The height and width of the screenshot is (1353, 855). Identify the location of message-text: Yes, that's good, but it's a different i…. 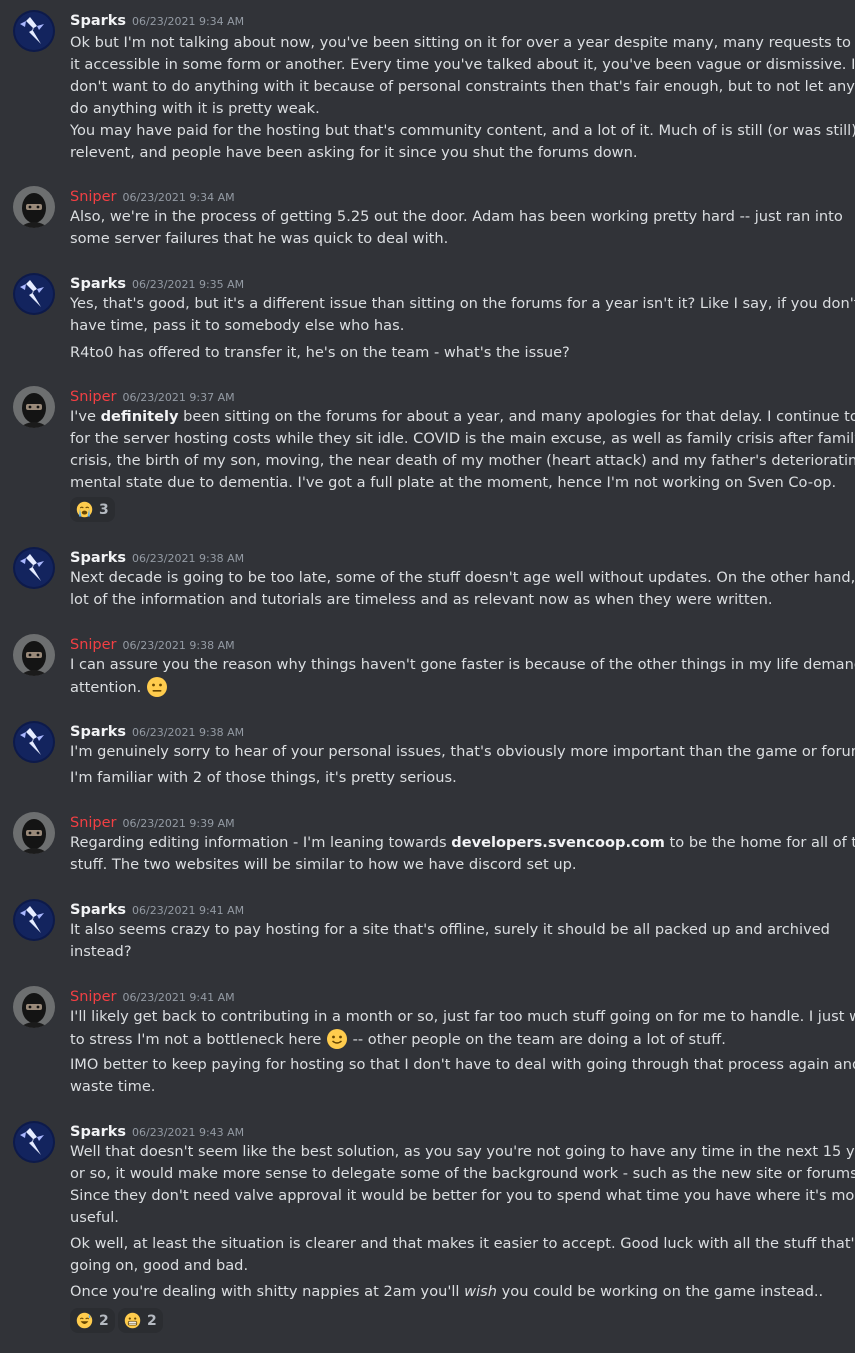
(462, 303).